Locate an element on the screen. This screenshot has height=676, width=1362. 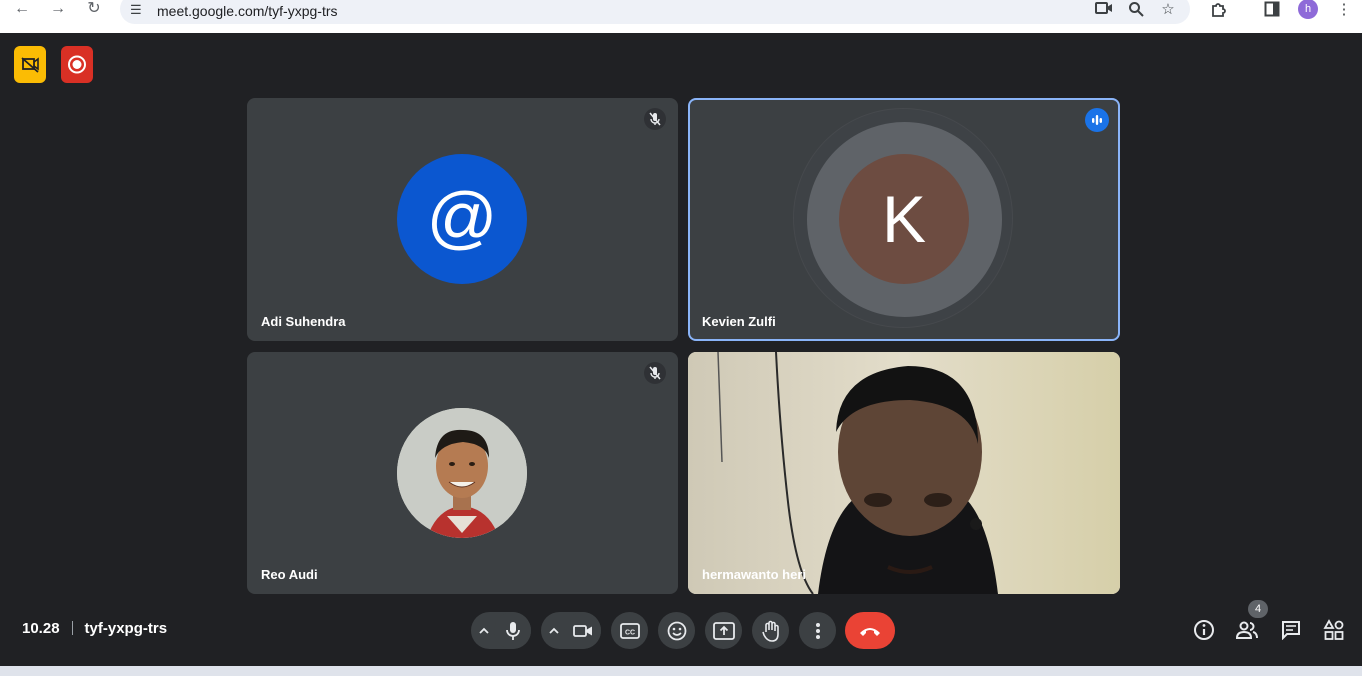
zoom-icon is located at coordinates (1136, 10).